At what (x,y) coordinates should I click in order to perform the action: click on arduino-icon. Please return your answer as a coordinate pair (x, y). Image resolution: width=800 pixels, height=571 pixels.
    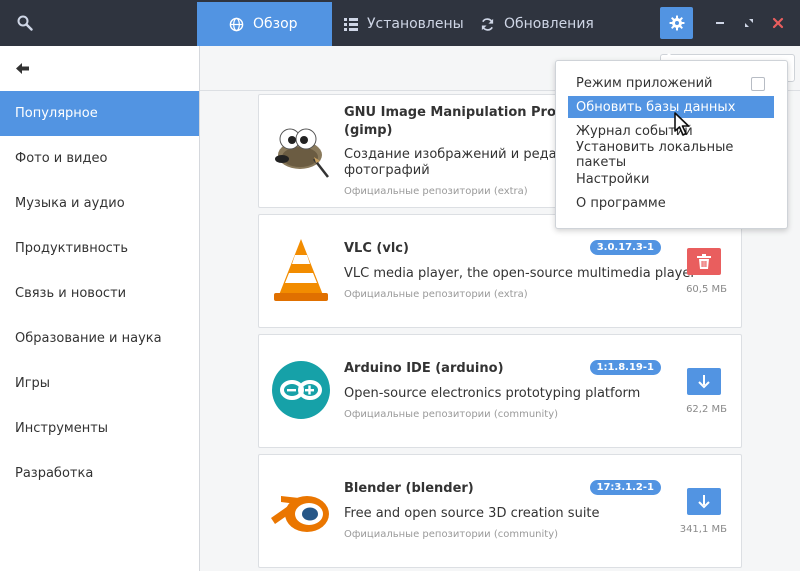
    Looking at the image, I should click on (301, 390).